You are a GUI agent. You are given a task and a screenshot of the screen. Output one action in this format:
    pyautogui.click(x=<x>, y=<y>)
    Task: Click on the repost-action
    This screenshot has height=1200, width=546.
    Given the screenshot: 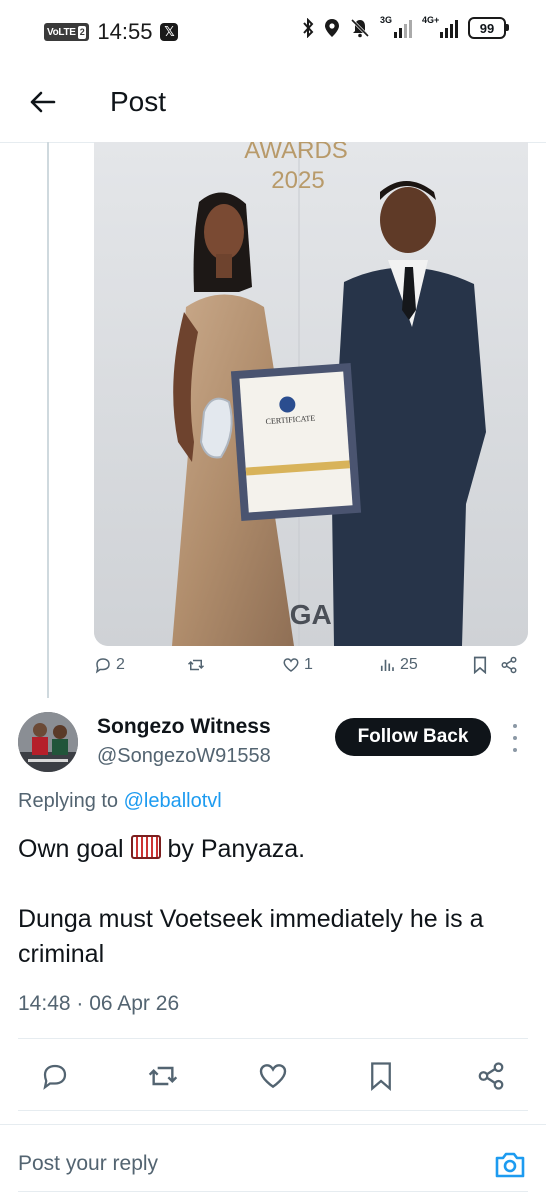 What is the action you would take?
    pyautogui.click(x=198, y=665)
    